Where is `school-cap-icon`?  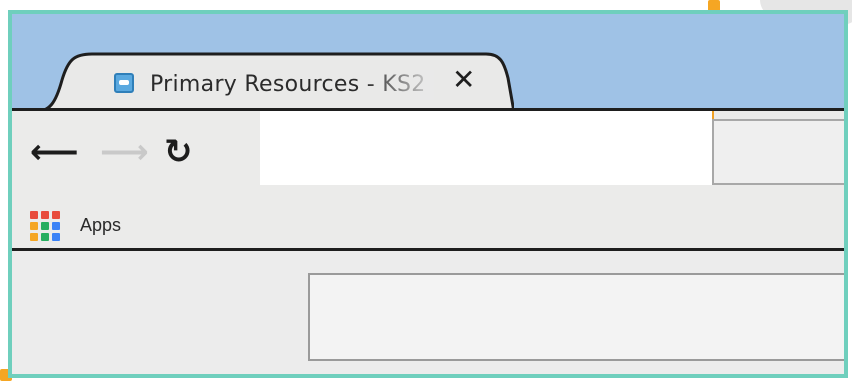
school-cap-icon is located at coordinates (124, 83).